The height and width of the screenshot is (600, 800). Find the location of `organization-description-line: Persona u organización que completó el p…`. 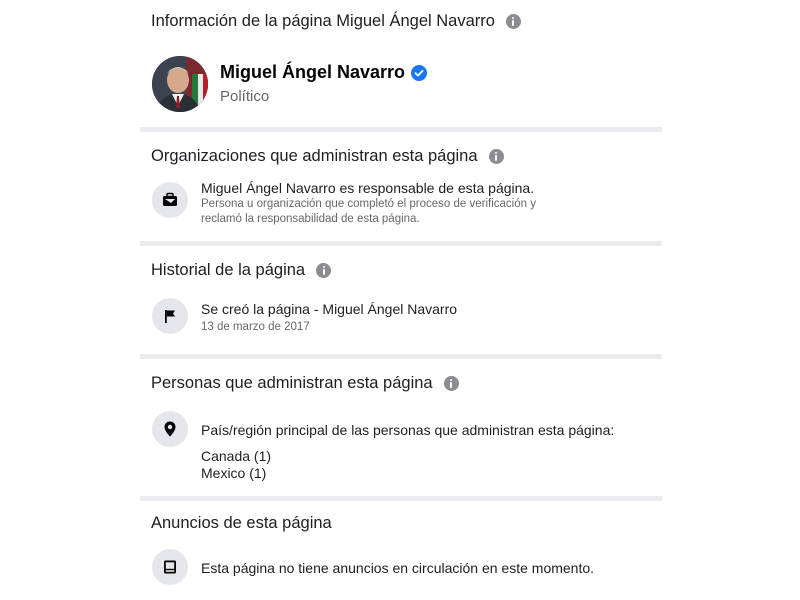

organization-description-line: Persona u organización que completó el p… is located at coordinates (368, 204).